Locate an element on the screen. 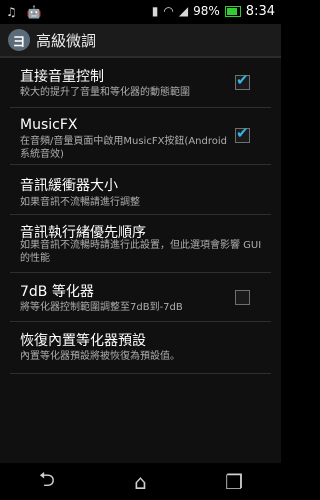 The width and height of the screenshot is (320, 500). setting-title: 音訊緩衝器大小 is located at coordinates (69, 186).